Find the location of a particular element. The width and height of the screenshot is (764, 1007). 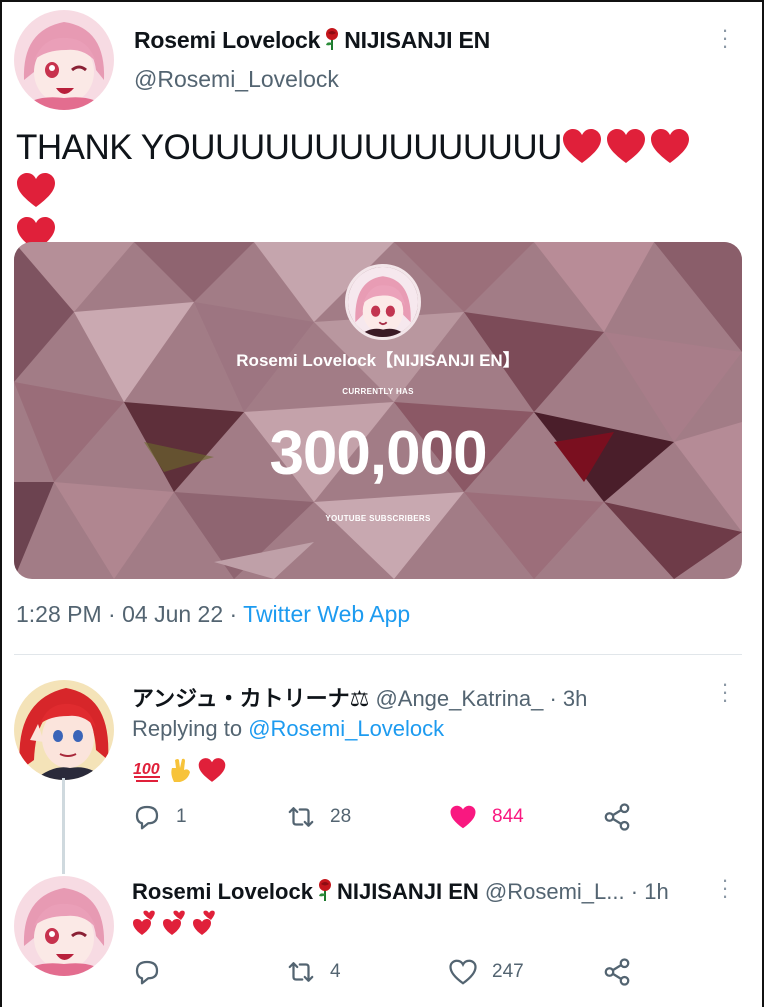

reply-header: アンジュ・カトリーナ⚖ @Ange_Katrina_ · 3h is located at coordinates (359, 697).